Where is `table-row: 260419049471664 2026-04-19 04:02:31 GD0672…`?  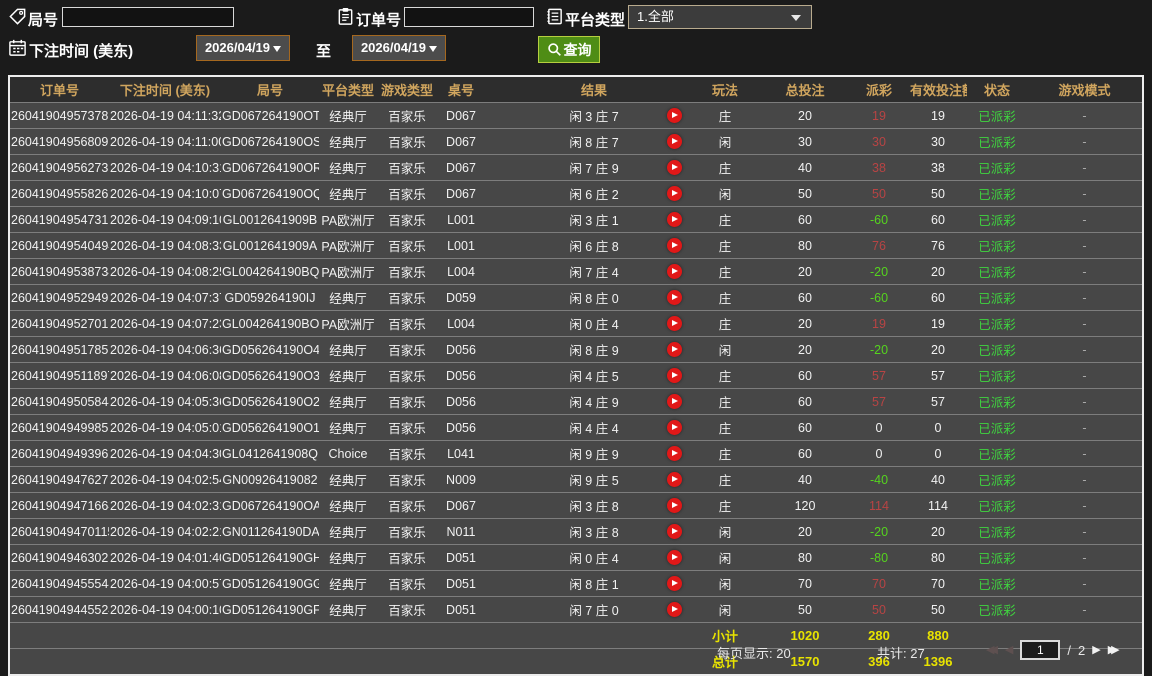
table-row: 260419049471664 2026-04-19 04:02:31 GD0672… is located at coordinates (576, 505).